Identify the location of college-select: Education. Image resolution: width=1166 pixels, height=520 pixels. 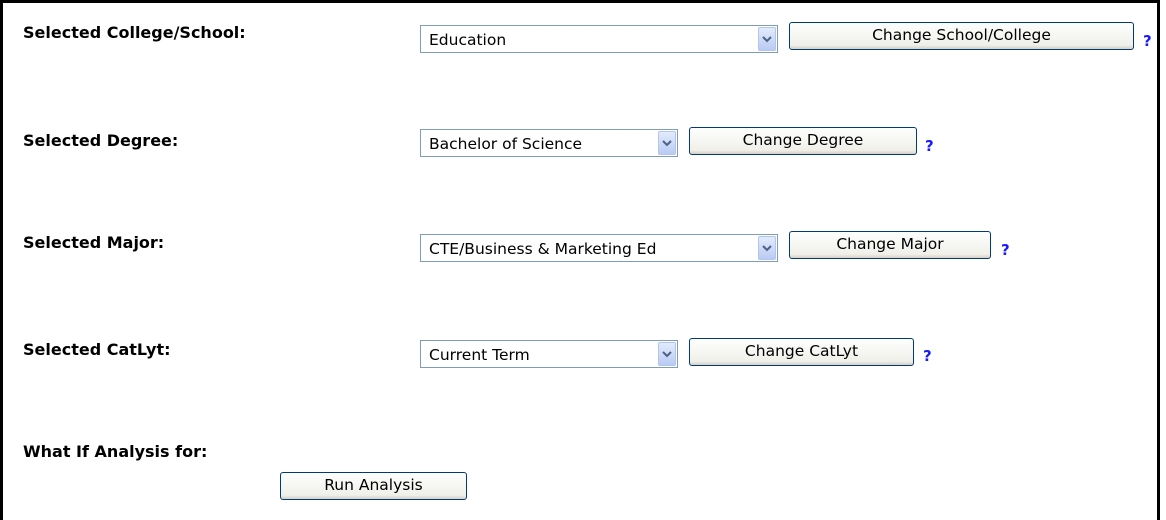
(599, 39).